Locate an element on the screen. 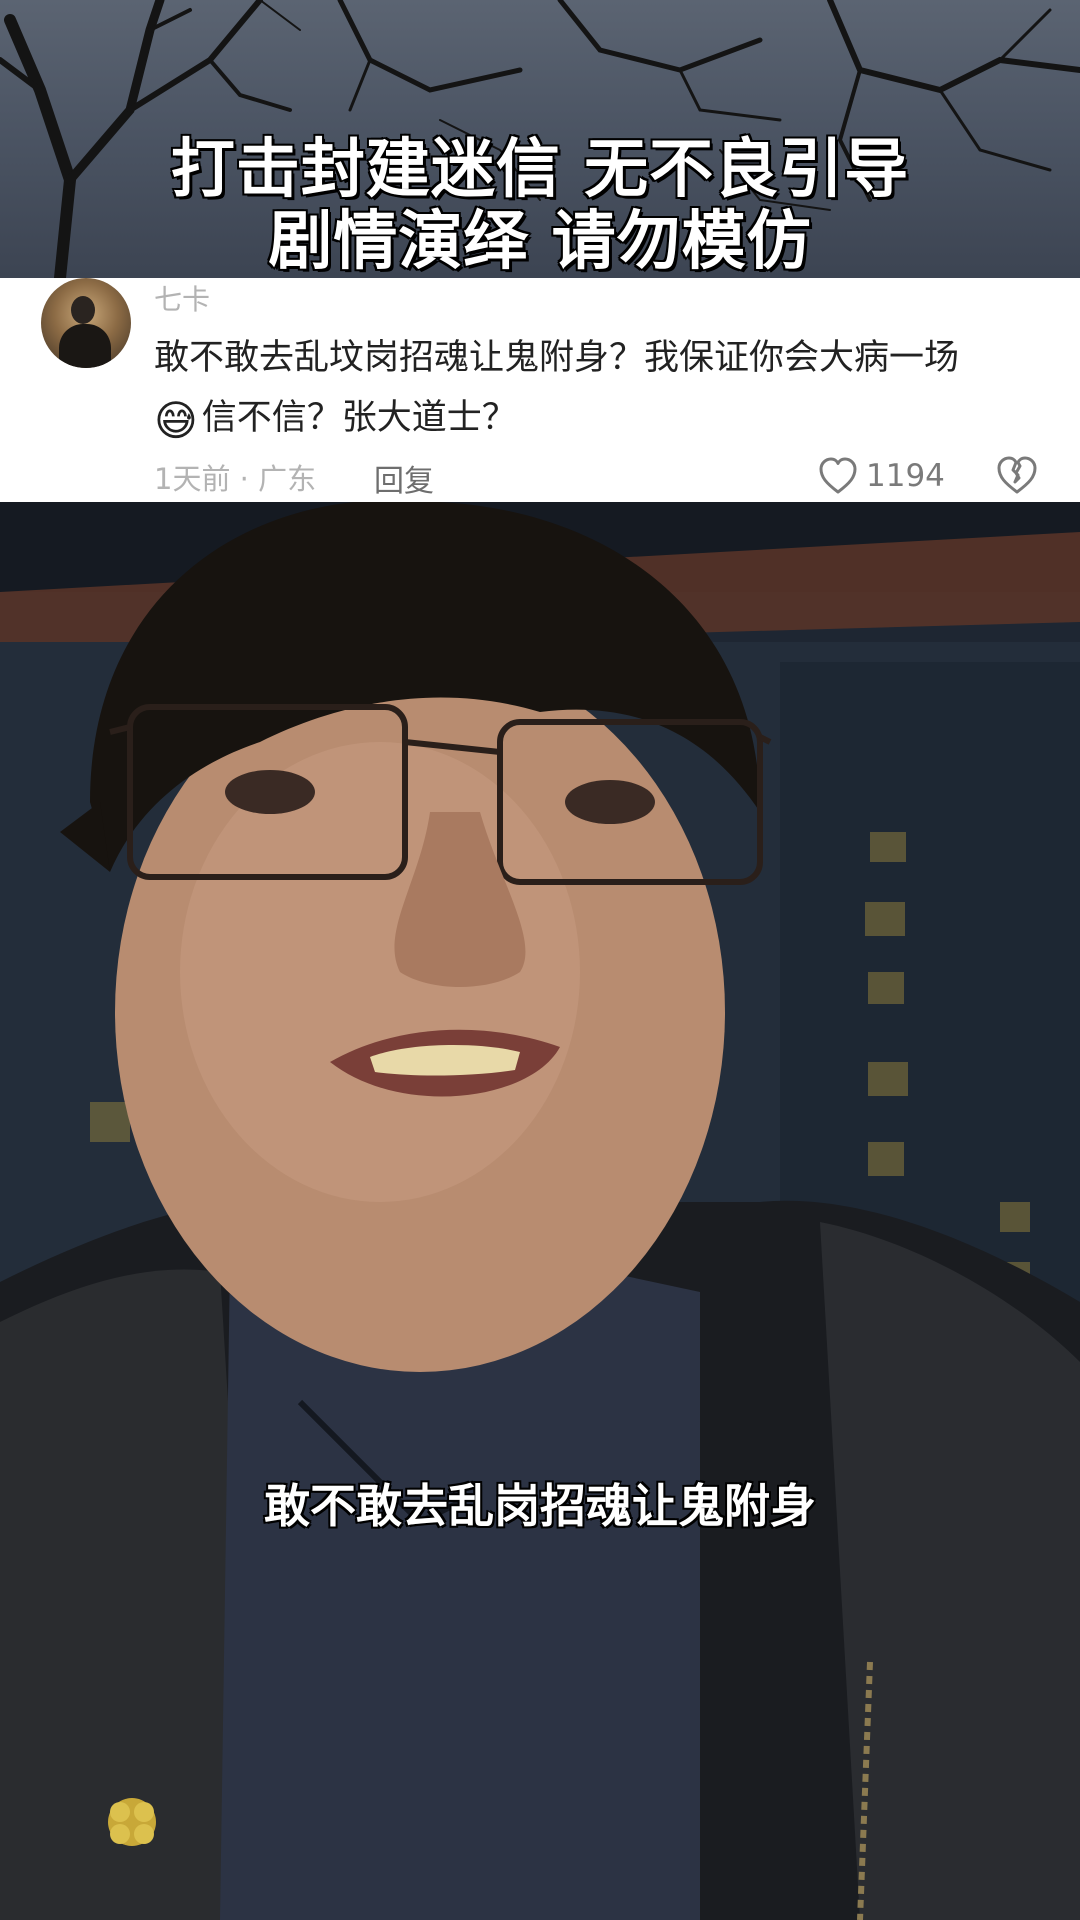 The image size is (1080, 1920). comment-text: 敢不敢去乱坟岗招魂让鬼附身？我保证你会大病一场 😅 信不信？张大道士？ is located at coordinates (604, 388).